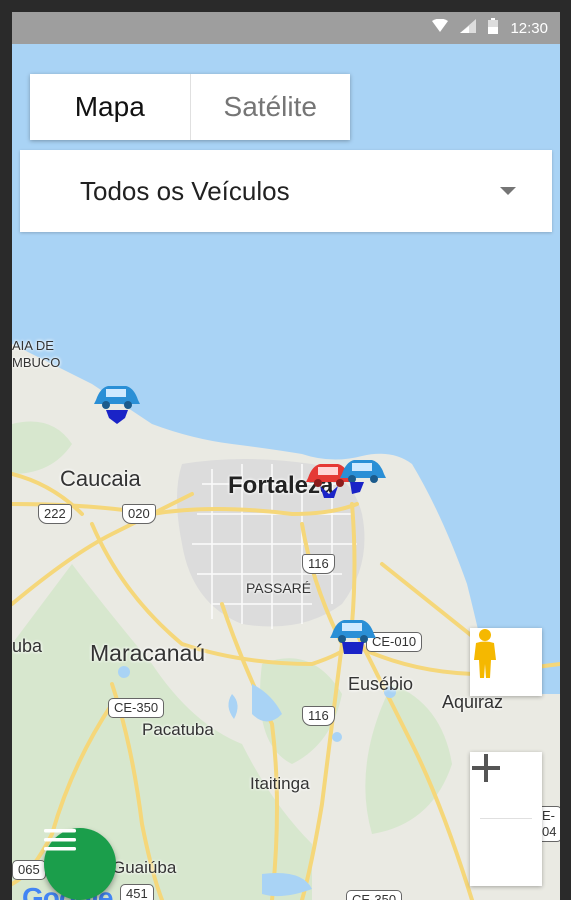 The width and height of the screenshot is (571, 900). Describe the element at coordinates (508, 191) in the screenshot. I see `dropdown-arrow-icon` at that location.